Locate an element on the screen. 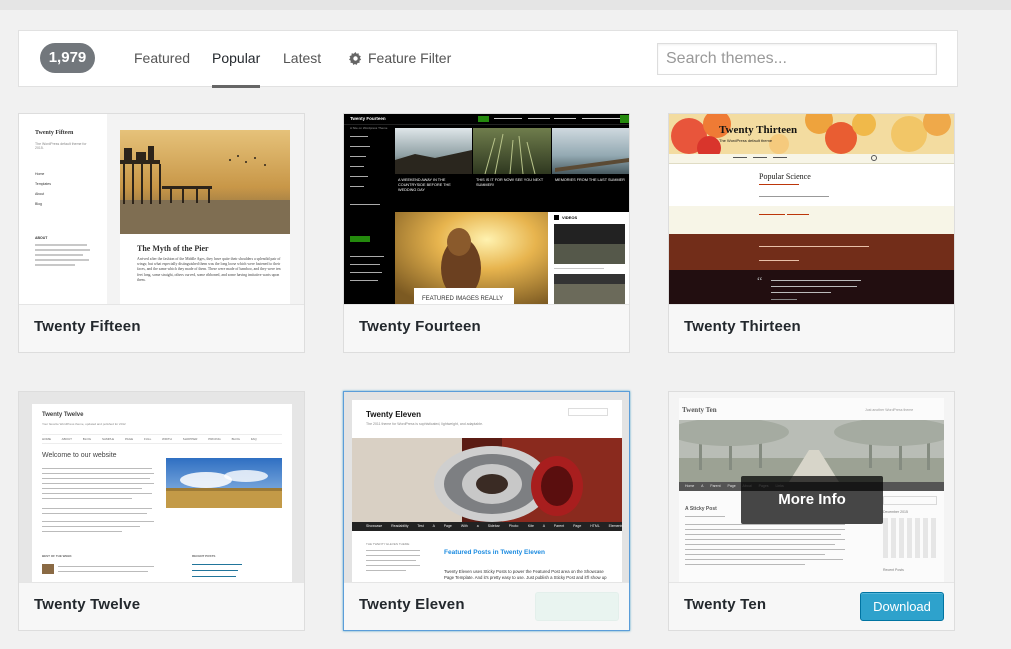 The width and height of the screenshot is (1011, 649). theme-card-footer: Twenty Eleven is located at coordinates (486, 606).